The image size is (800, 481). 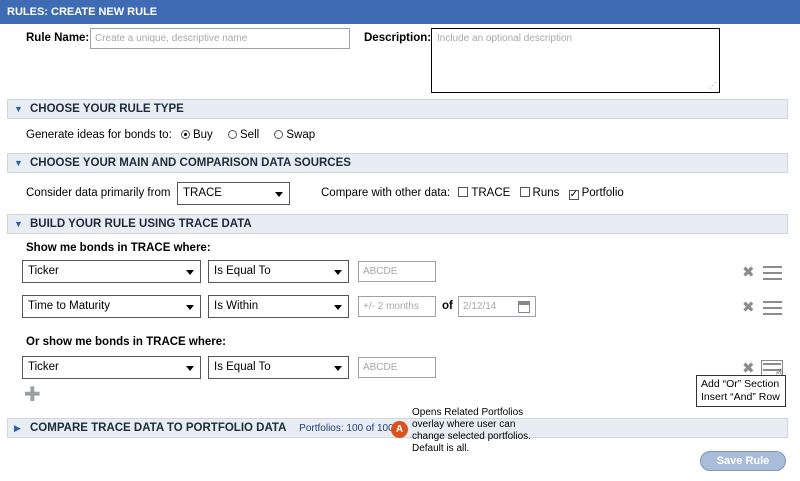 What do you see at coordinates (740, 384) in the screenshot?
I see `tooltip-line-or: Add “Or” Section` at bounding box center [740, 384].